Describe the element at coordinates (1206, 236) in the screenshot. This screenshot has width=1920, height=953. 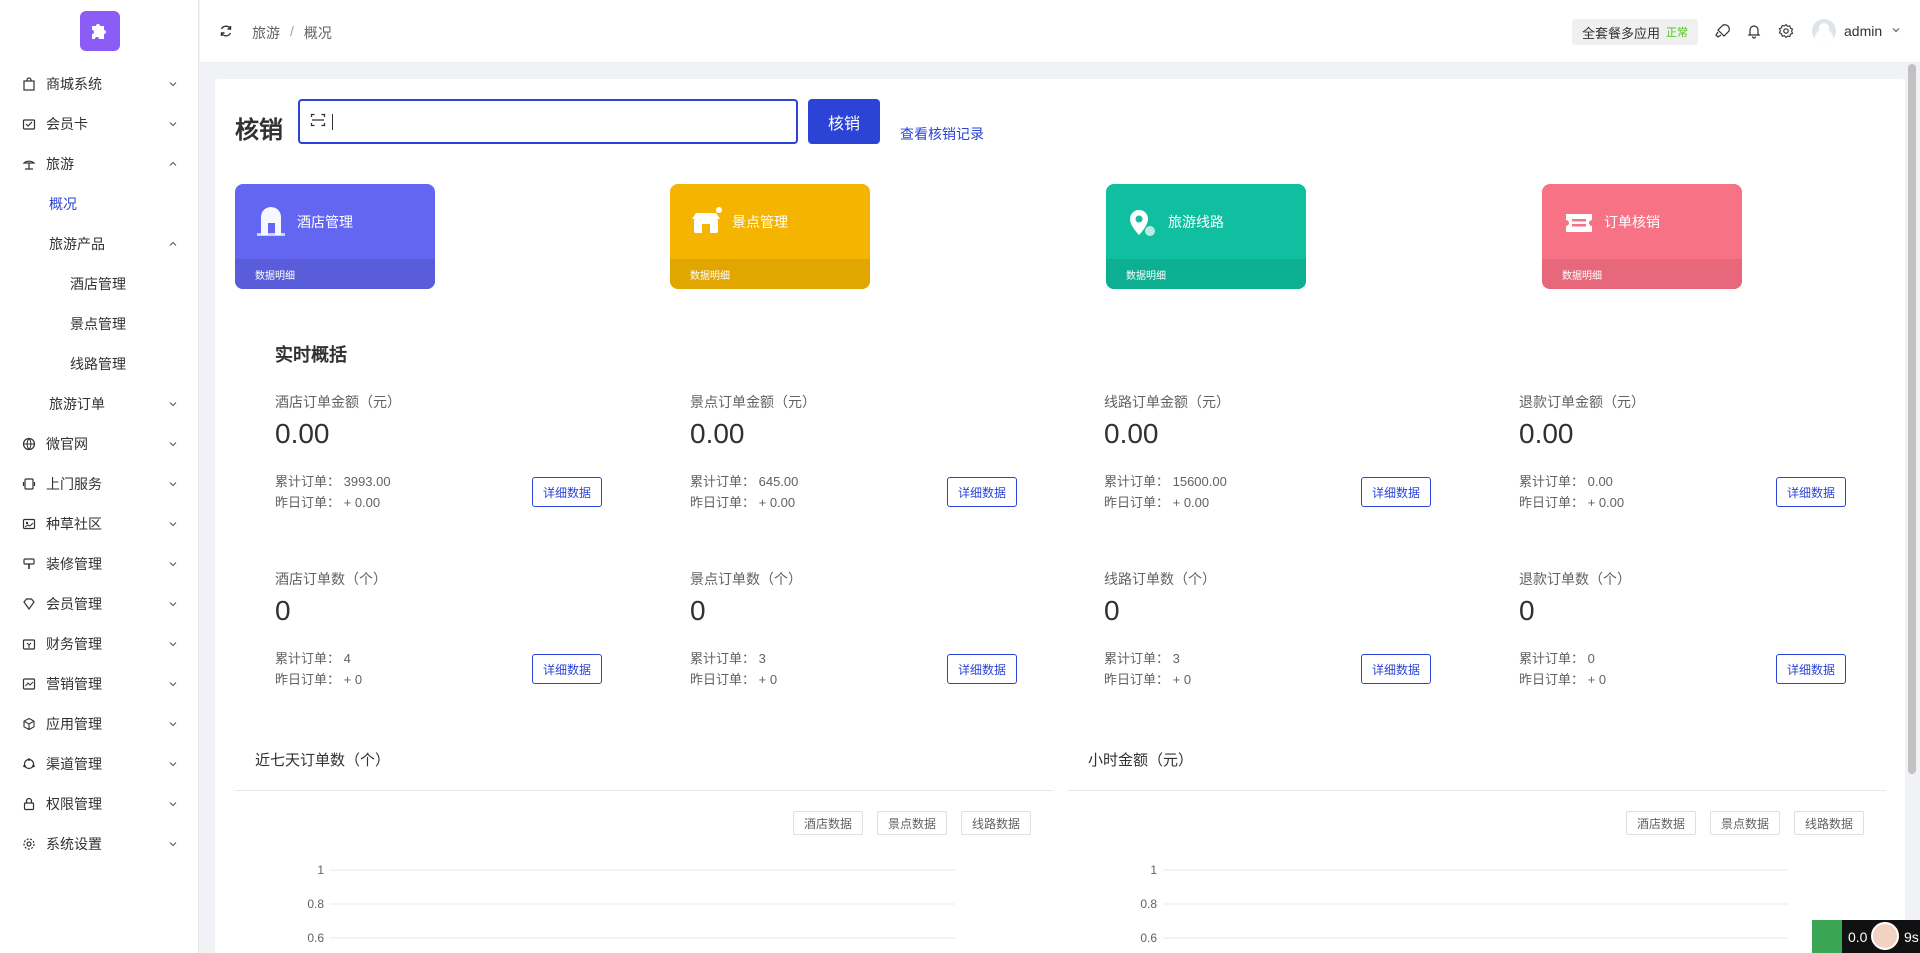
I see `quick-card-route: 旅游线路 数据明细` at that location.